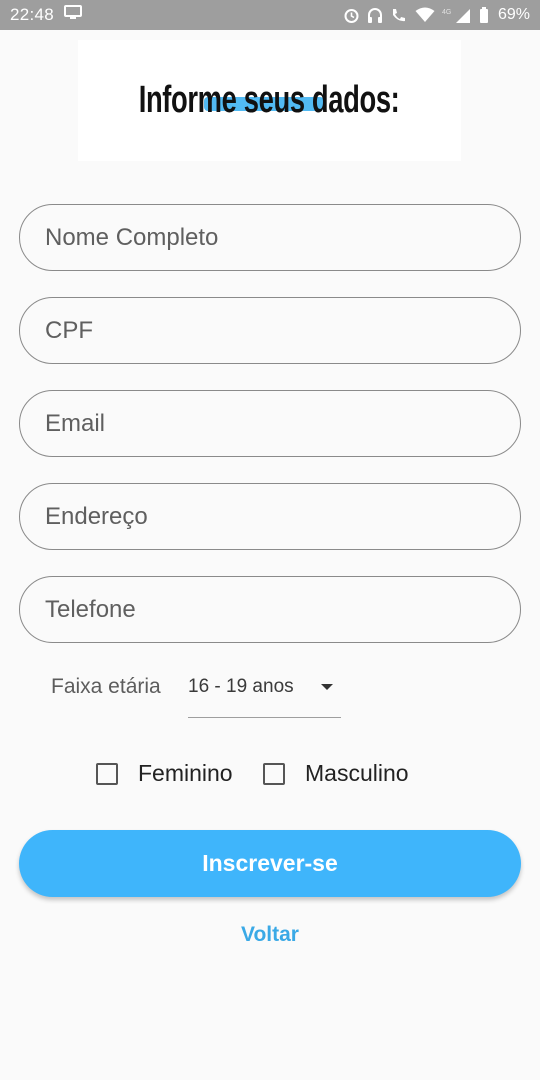 The height and width of the screenshot is (1080, 540). What do you see at coordinates (270, 935) in the screenshot?
I see `back-link: Voltar` at bounding box center [270, 935].